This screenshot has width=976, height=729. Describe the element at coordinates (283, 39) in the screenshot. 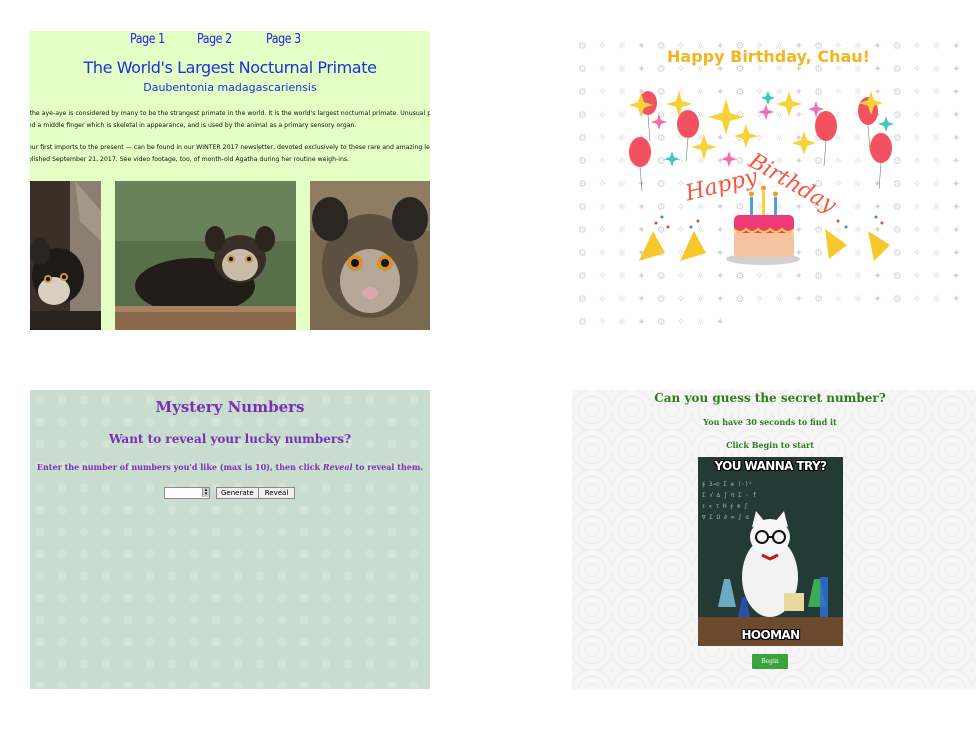

I see `nav-link-page-3: Page 3` at that location.